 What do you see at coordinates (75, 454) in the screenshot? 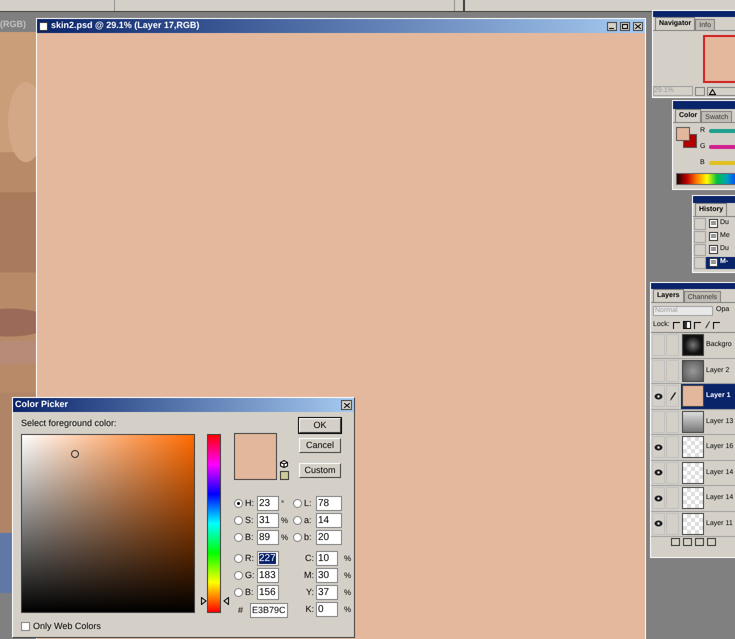
I see `color-marker` at bounding box center [75, 454].